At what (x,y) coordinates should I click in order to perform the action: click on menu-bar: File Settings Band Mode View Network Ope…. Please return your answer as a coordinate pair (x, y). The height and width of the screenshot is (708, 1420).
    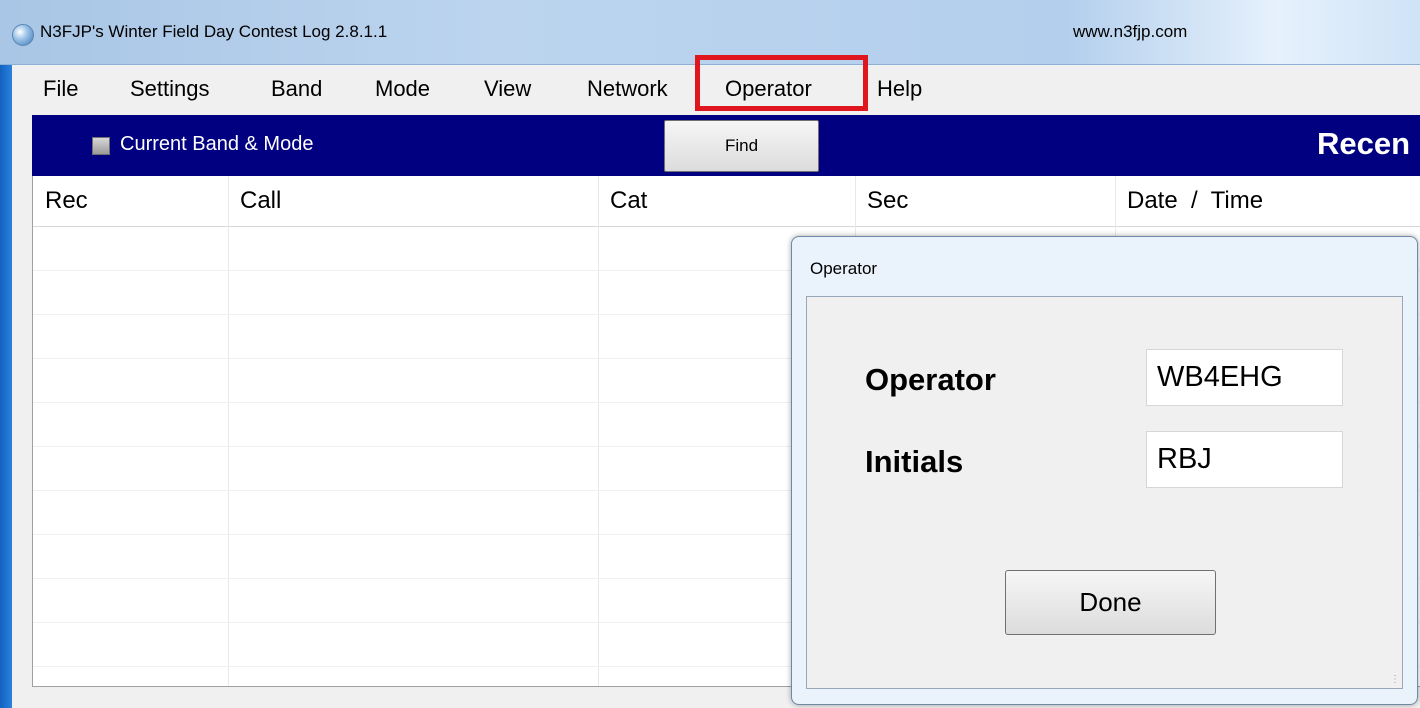
    Looking at the image, I should click on (716, 85).